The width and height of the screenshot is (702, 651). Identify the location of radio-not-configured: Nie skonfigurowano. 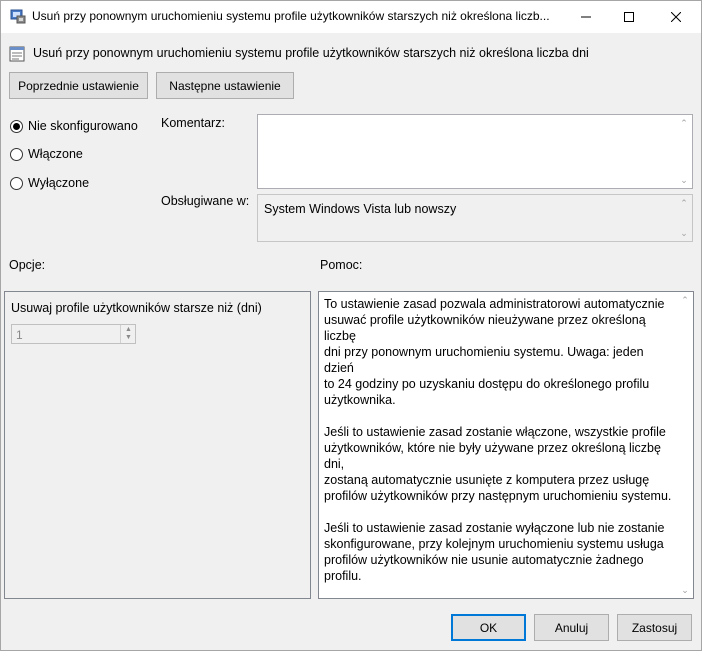
(74, 126).